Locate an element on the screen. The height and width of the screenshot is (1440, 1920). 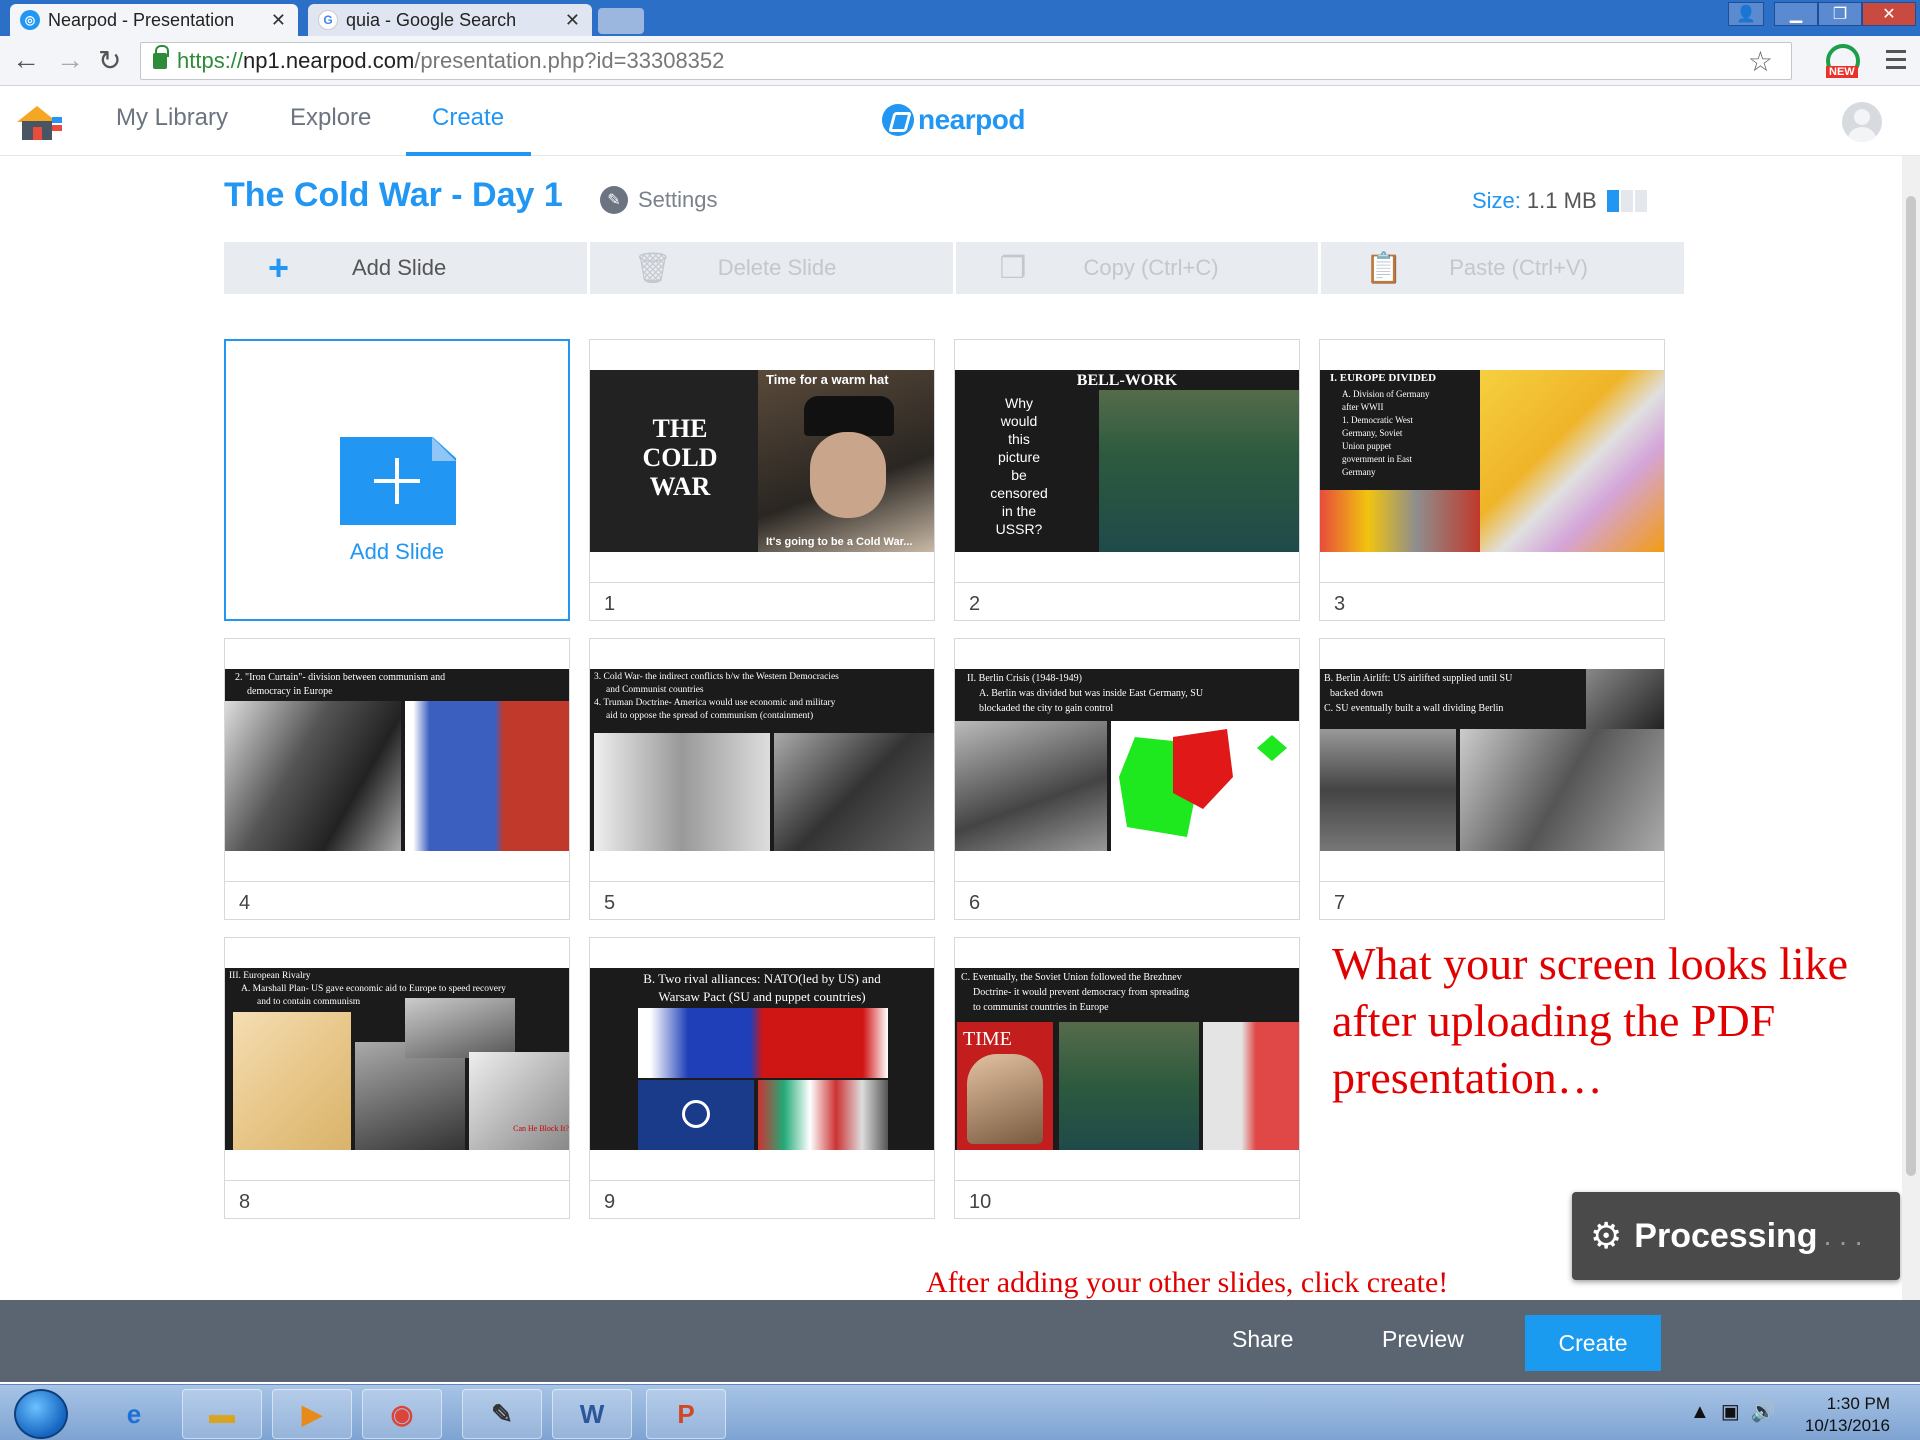
settings-button: ✎ Settings is located at coordinates (659, 200).